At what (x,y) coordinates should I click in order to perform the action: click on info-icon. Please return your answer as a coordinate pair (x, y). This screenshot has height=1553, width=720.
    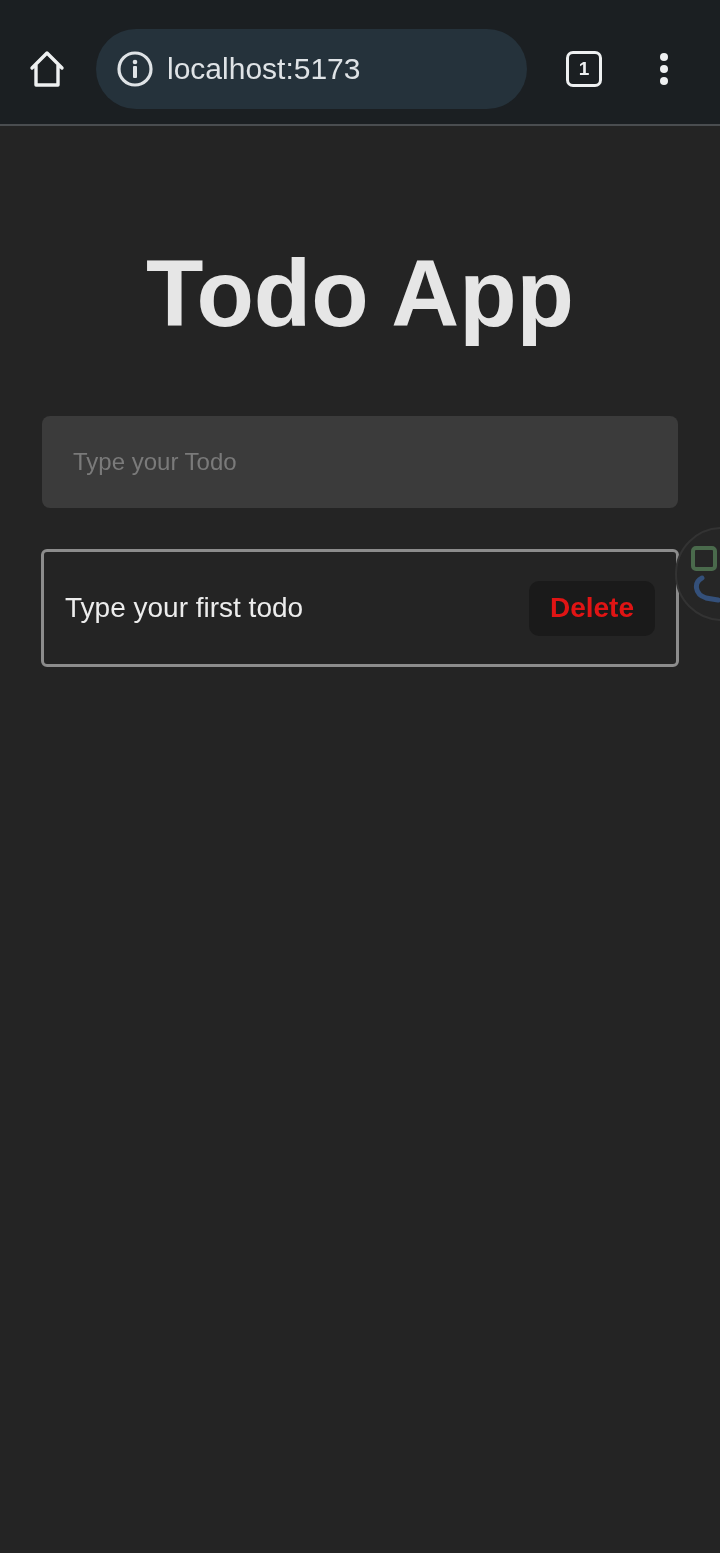
    Looking at the image, I should click on (135, 69).